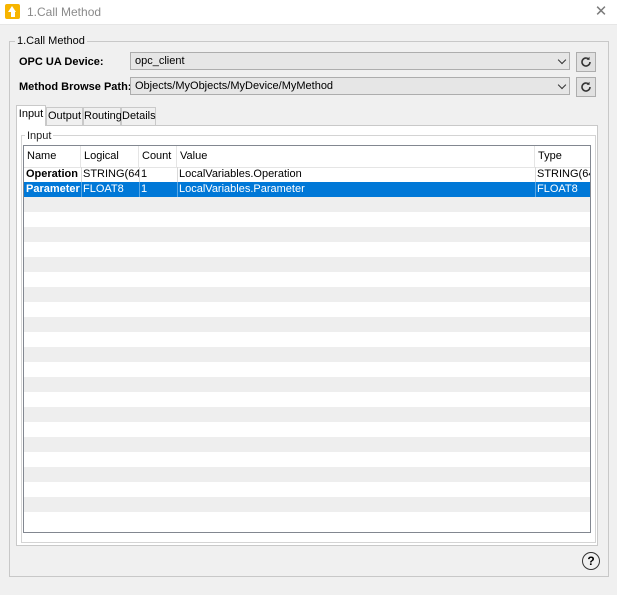 The image size is (617, 595). Describe the element at coordinates (52, 174) in the screenshot. I see `cell-name: Operation` at that location.